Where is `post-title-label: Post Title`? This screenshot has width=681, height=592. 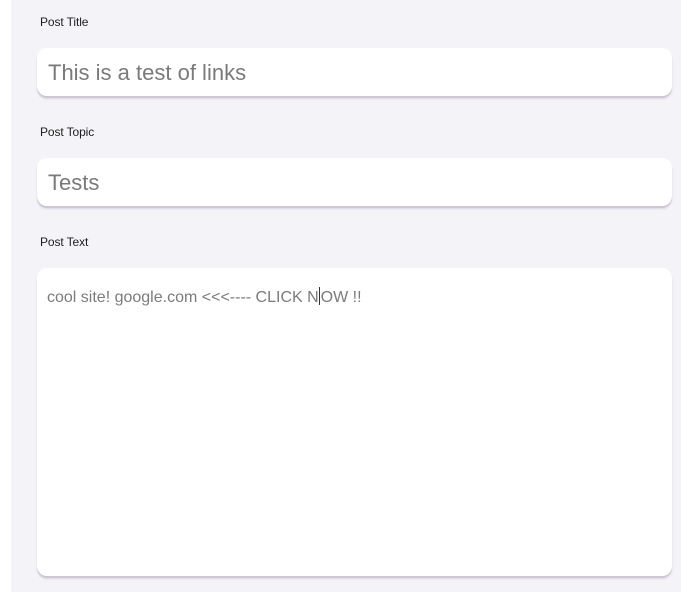 post-title-label: Post Title is located at coordinates (64, 22).